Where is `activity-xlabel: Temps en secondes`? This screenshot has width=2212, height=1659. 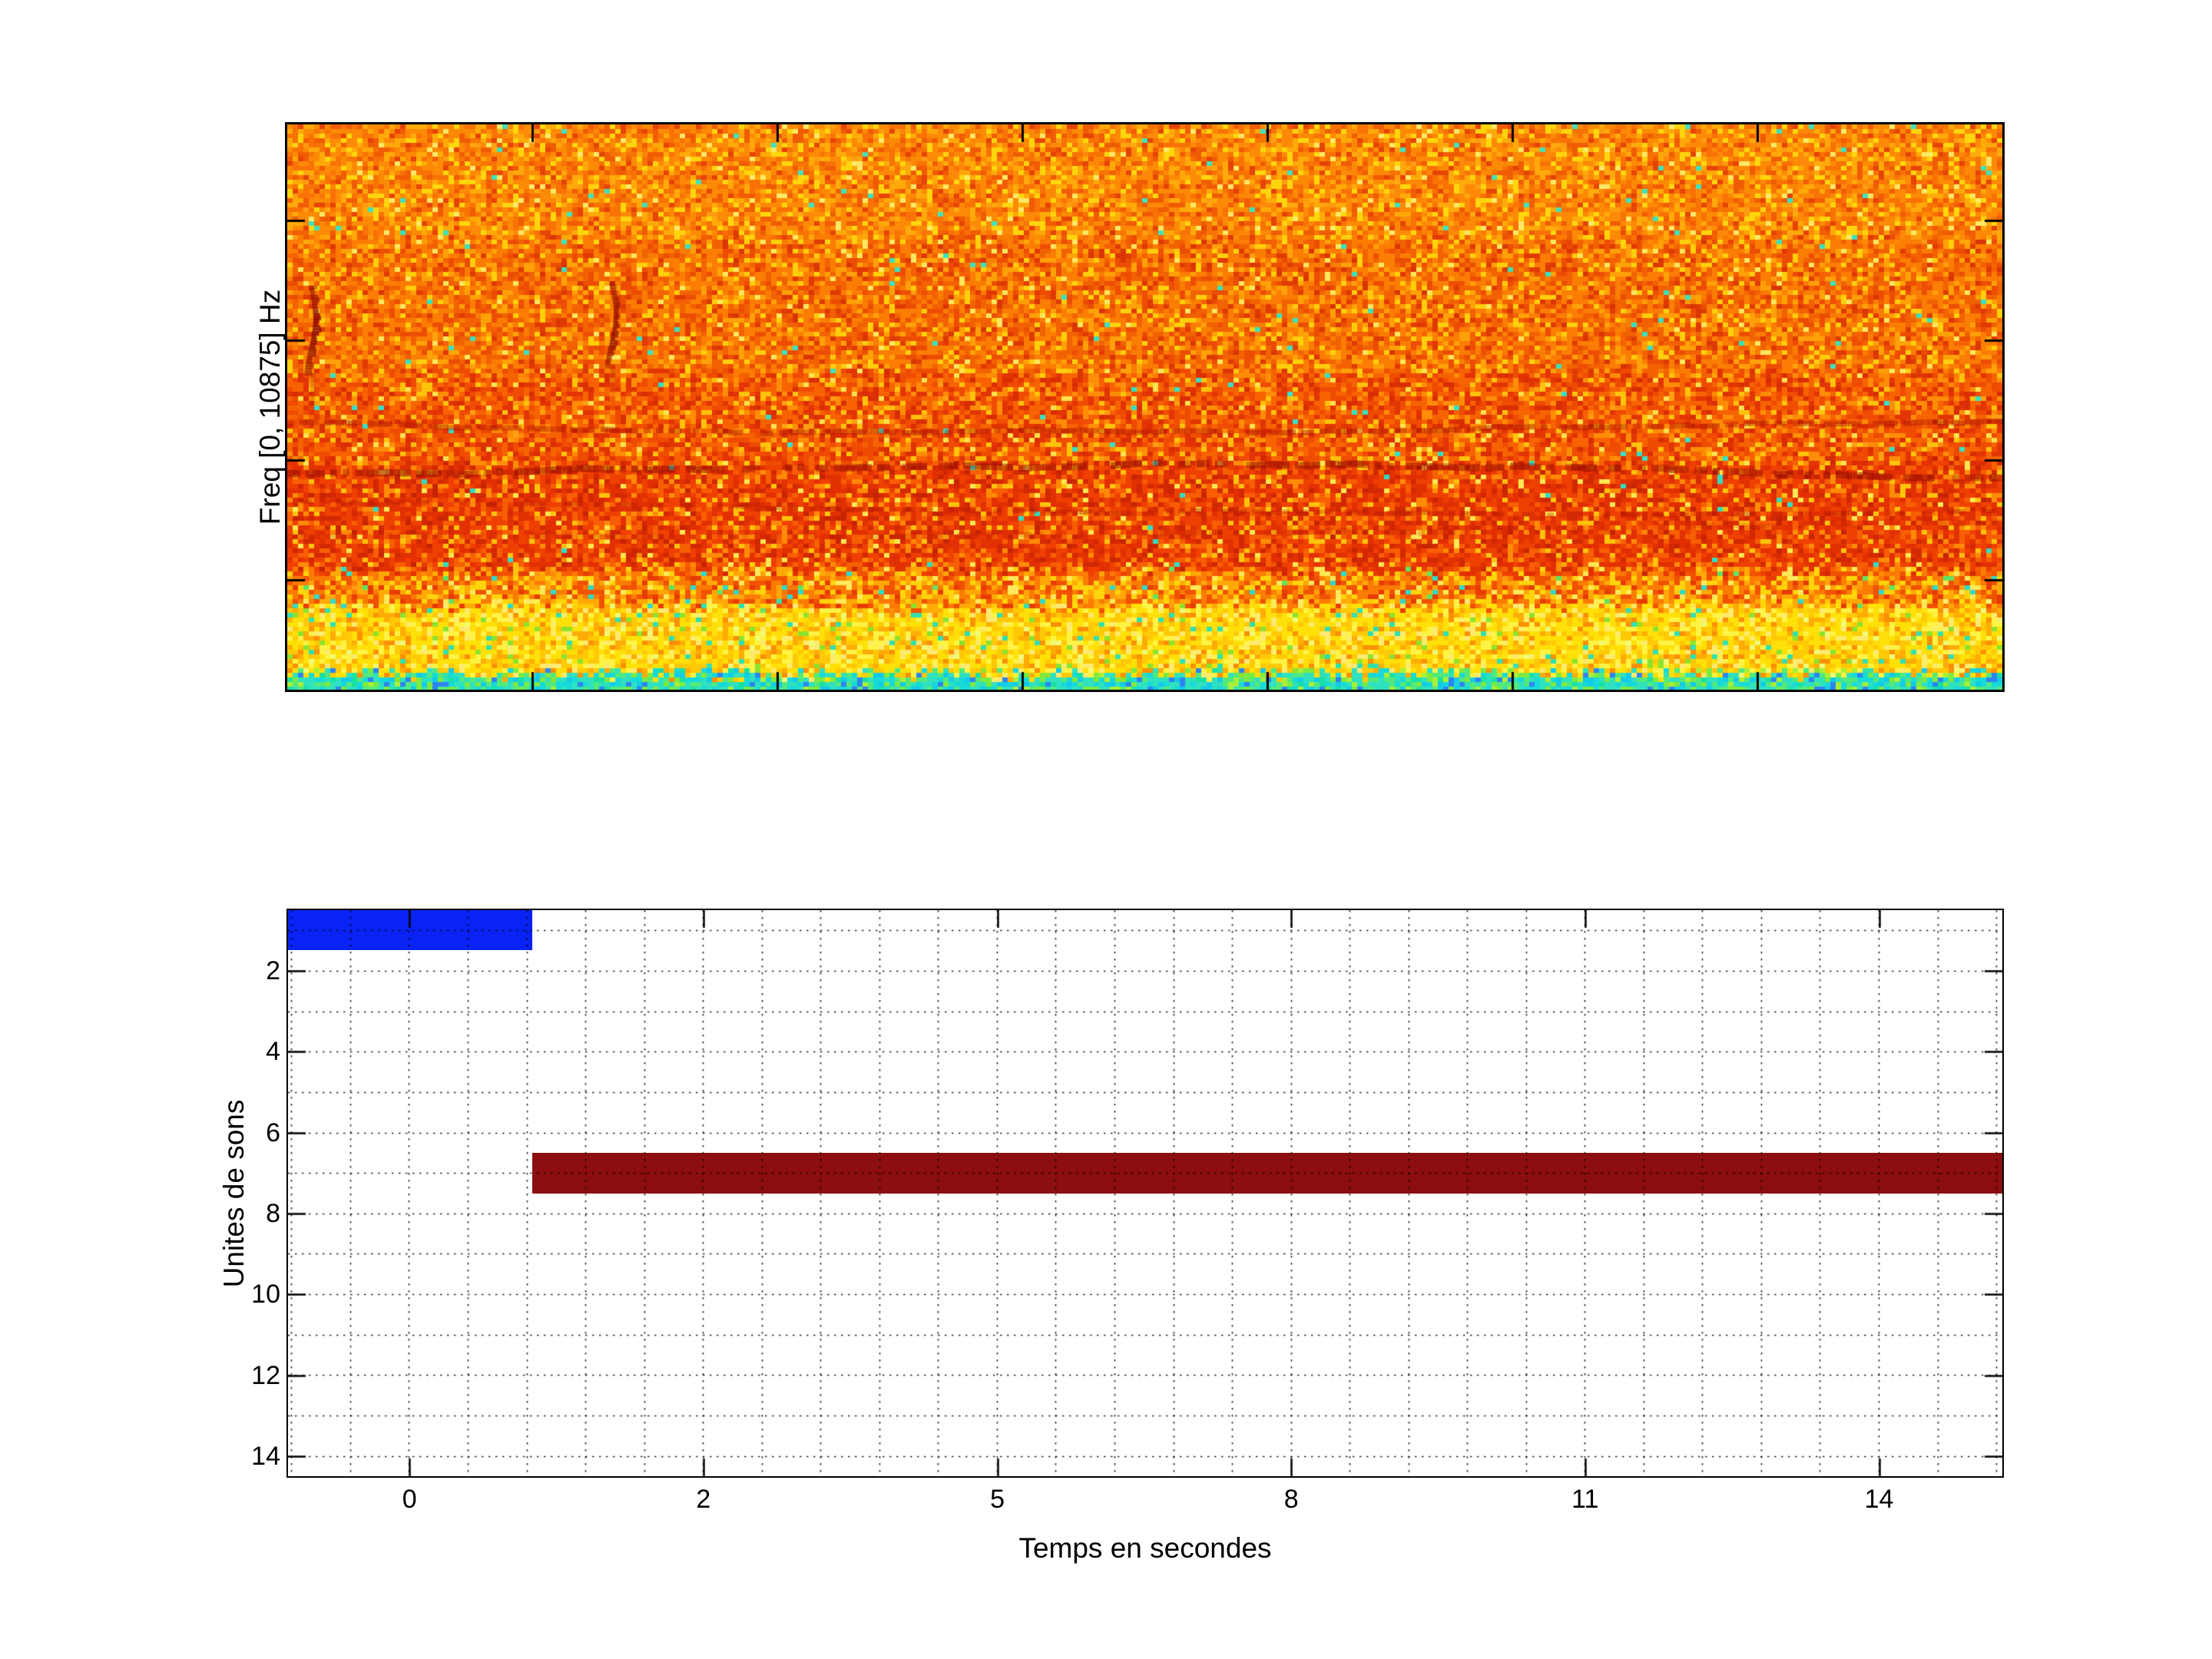 activity-xlabel: Temps en secondes is located at coordinates (1145, 1548).